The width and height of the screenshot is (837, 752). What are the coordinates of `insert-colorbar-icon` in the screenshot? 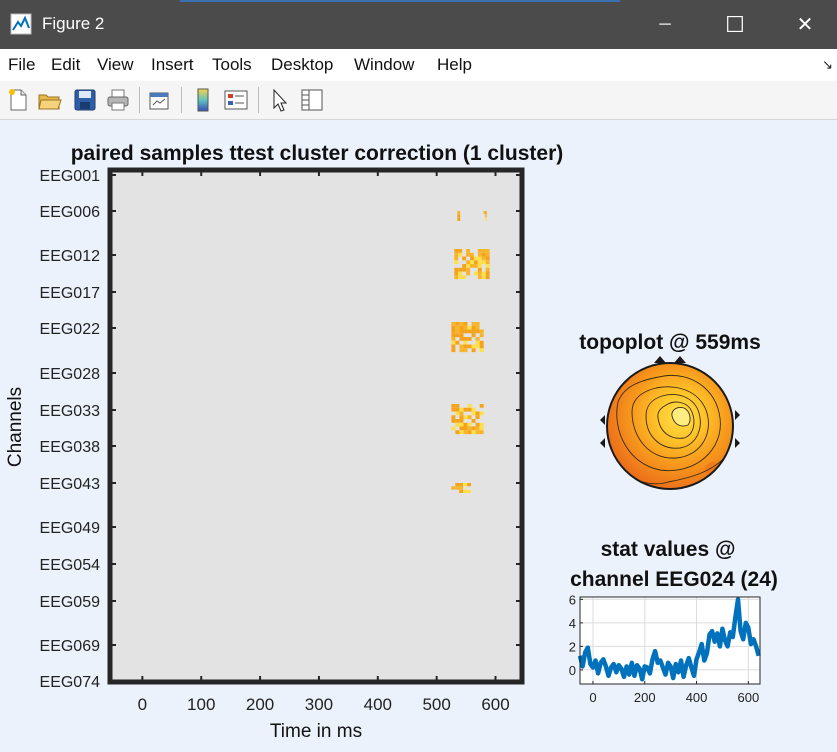 It's located at (203, 100).